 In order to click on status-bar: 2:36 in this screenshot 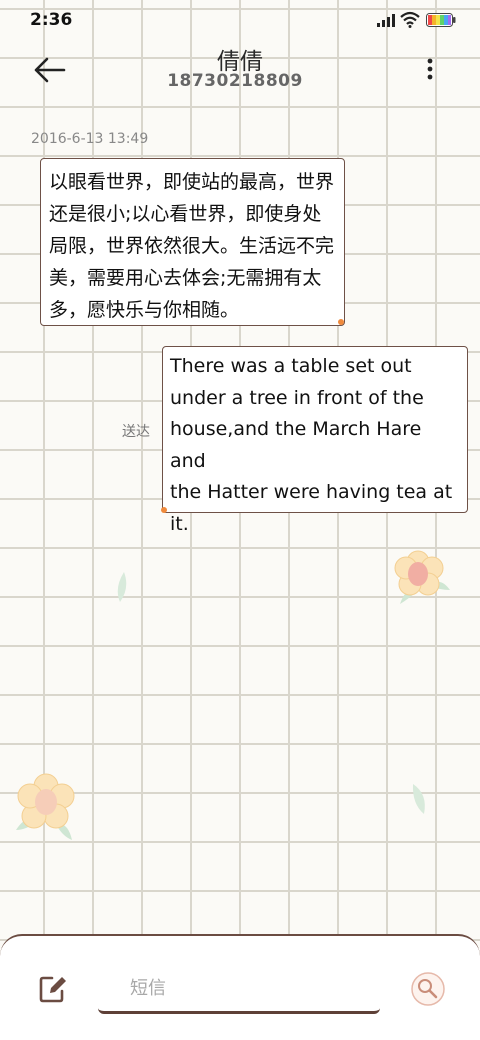, I will do `click(240, 20)`.